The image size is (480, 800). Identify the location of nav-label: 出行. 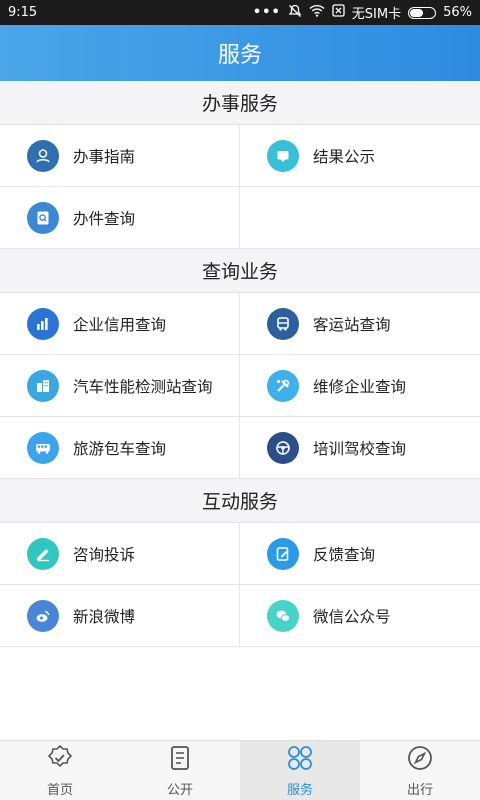
(419, 790).